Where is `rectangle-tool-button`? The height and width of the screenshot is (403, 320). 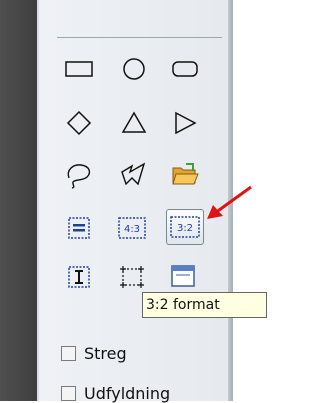
rectangle-tool-button is located at coordinates (79, 69).